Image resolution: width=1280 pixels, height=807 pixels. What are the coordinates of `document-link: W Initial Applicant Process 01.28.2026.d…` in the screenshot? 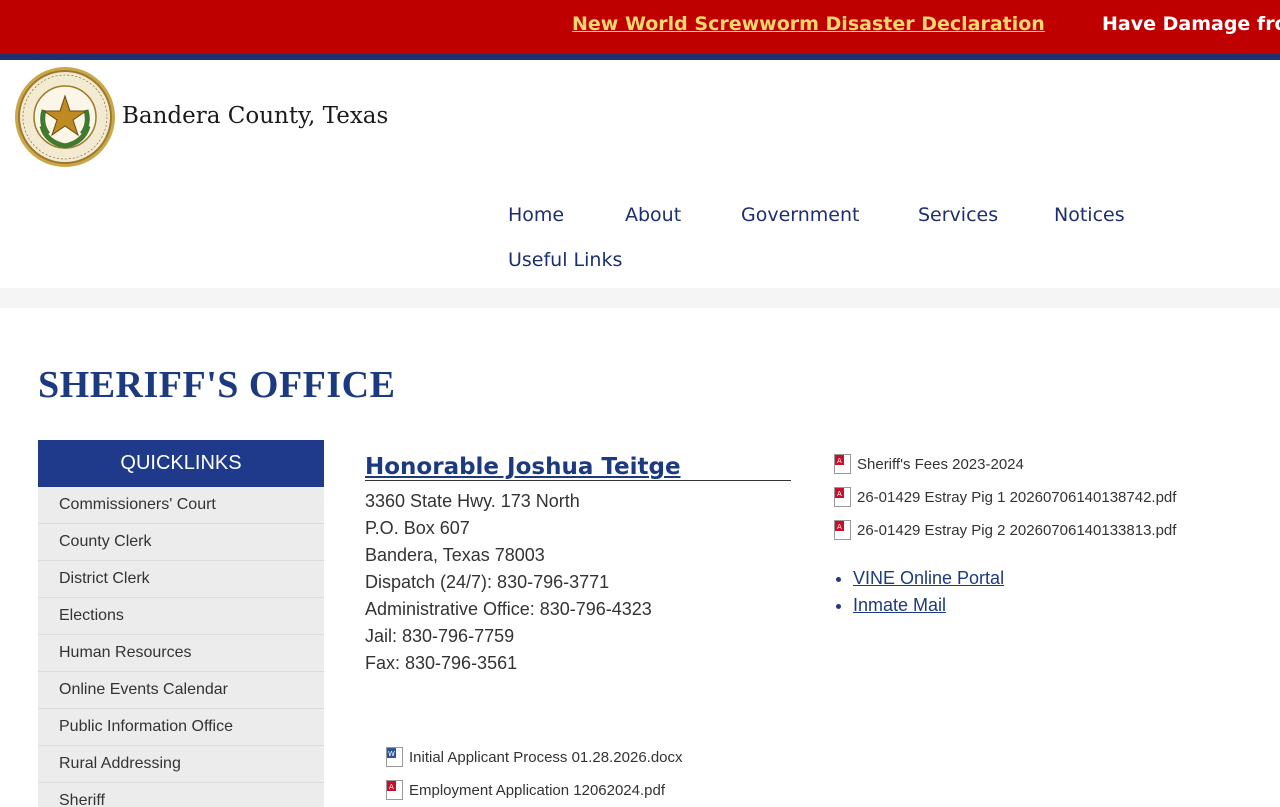 It's located at (534, 757).